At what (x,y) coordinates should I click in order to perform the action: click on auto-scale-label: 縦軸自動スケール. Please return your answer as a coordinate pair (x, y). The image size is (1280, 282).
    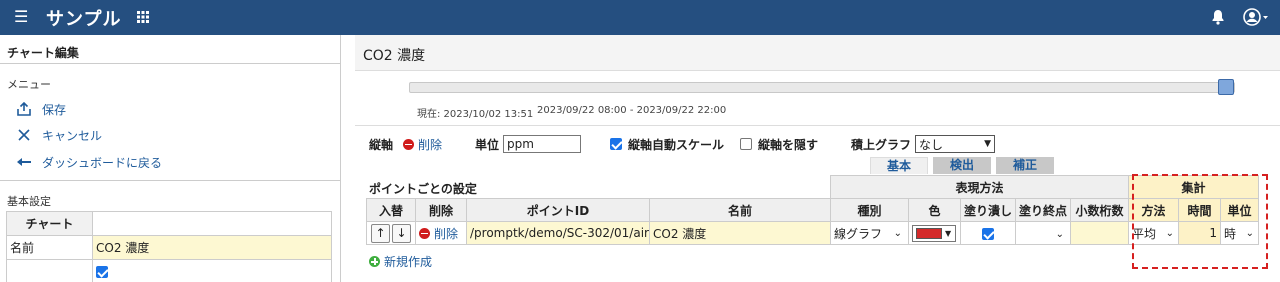
    Looking at the image, I should click on (676, 144).